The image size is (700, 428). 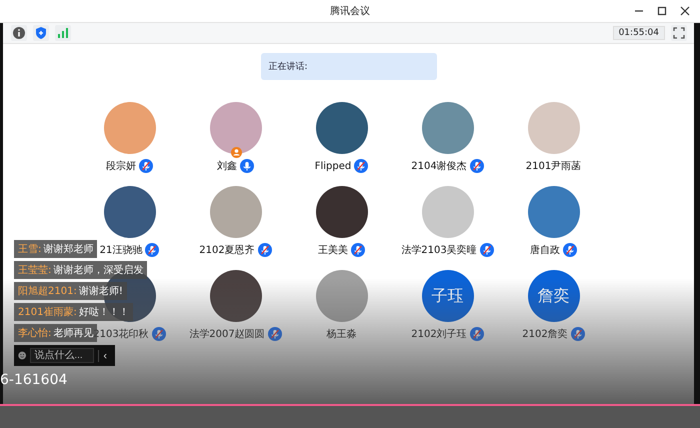 What do you see at coordinates (448, 296) in the screenshot?
I see `avatar: 子珏` at bounding box center [448, 296].